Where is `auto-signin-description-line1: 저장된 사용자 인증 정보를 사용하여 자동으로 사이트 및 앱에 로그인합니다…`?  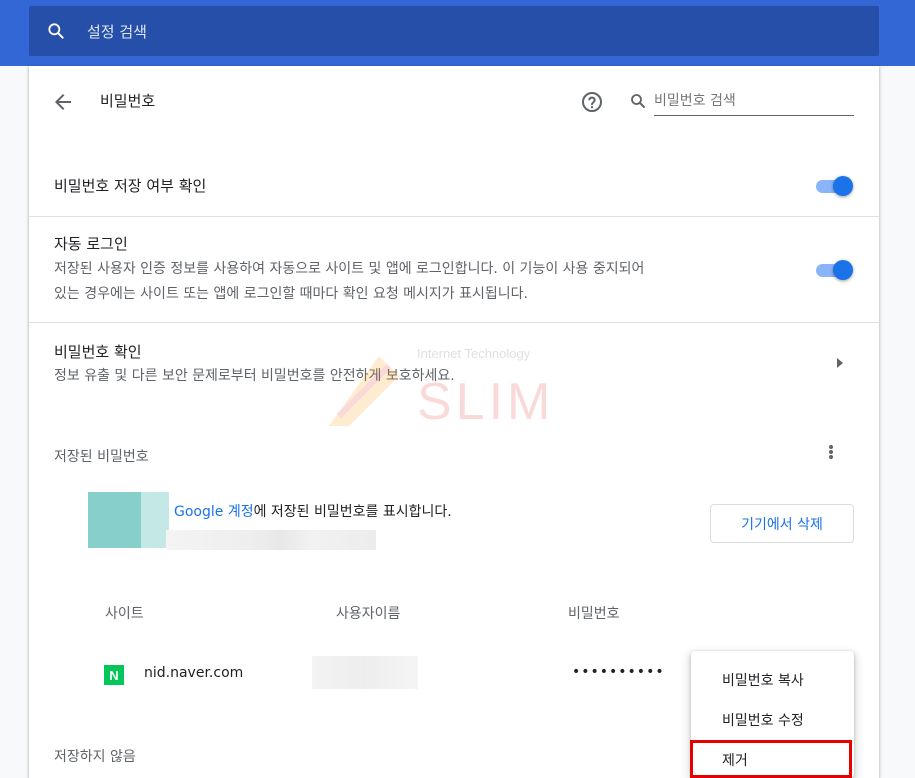
auto-signin-description-line1: 저장된 사용자 인증 정보를 사용하여 자동으로 사이트 및 앱에 로그인합니다… is located at coordinates (349, 269).